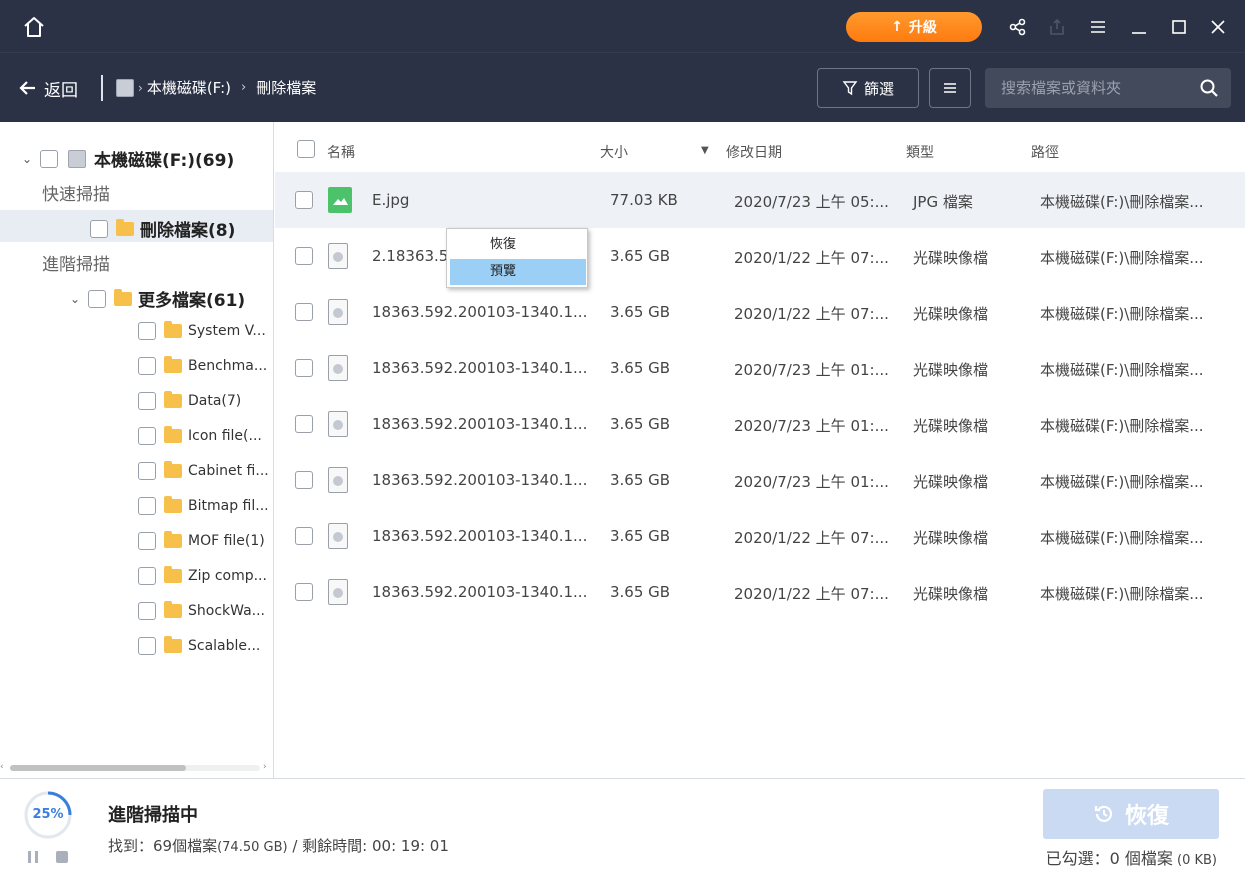  I want to click on context-menu-preview: 預覽, so click(518, 272).